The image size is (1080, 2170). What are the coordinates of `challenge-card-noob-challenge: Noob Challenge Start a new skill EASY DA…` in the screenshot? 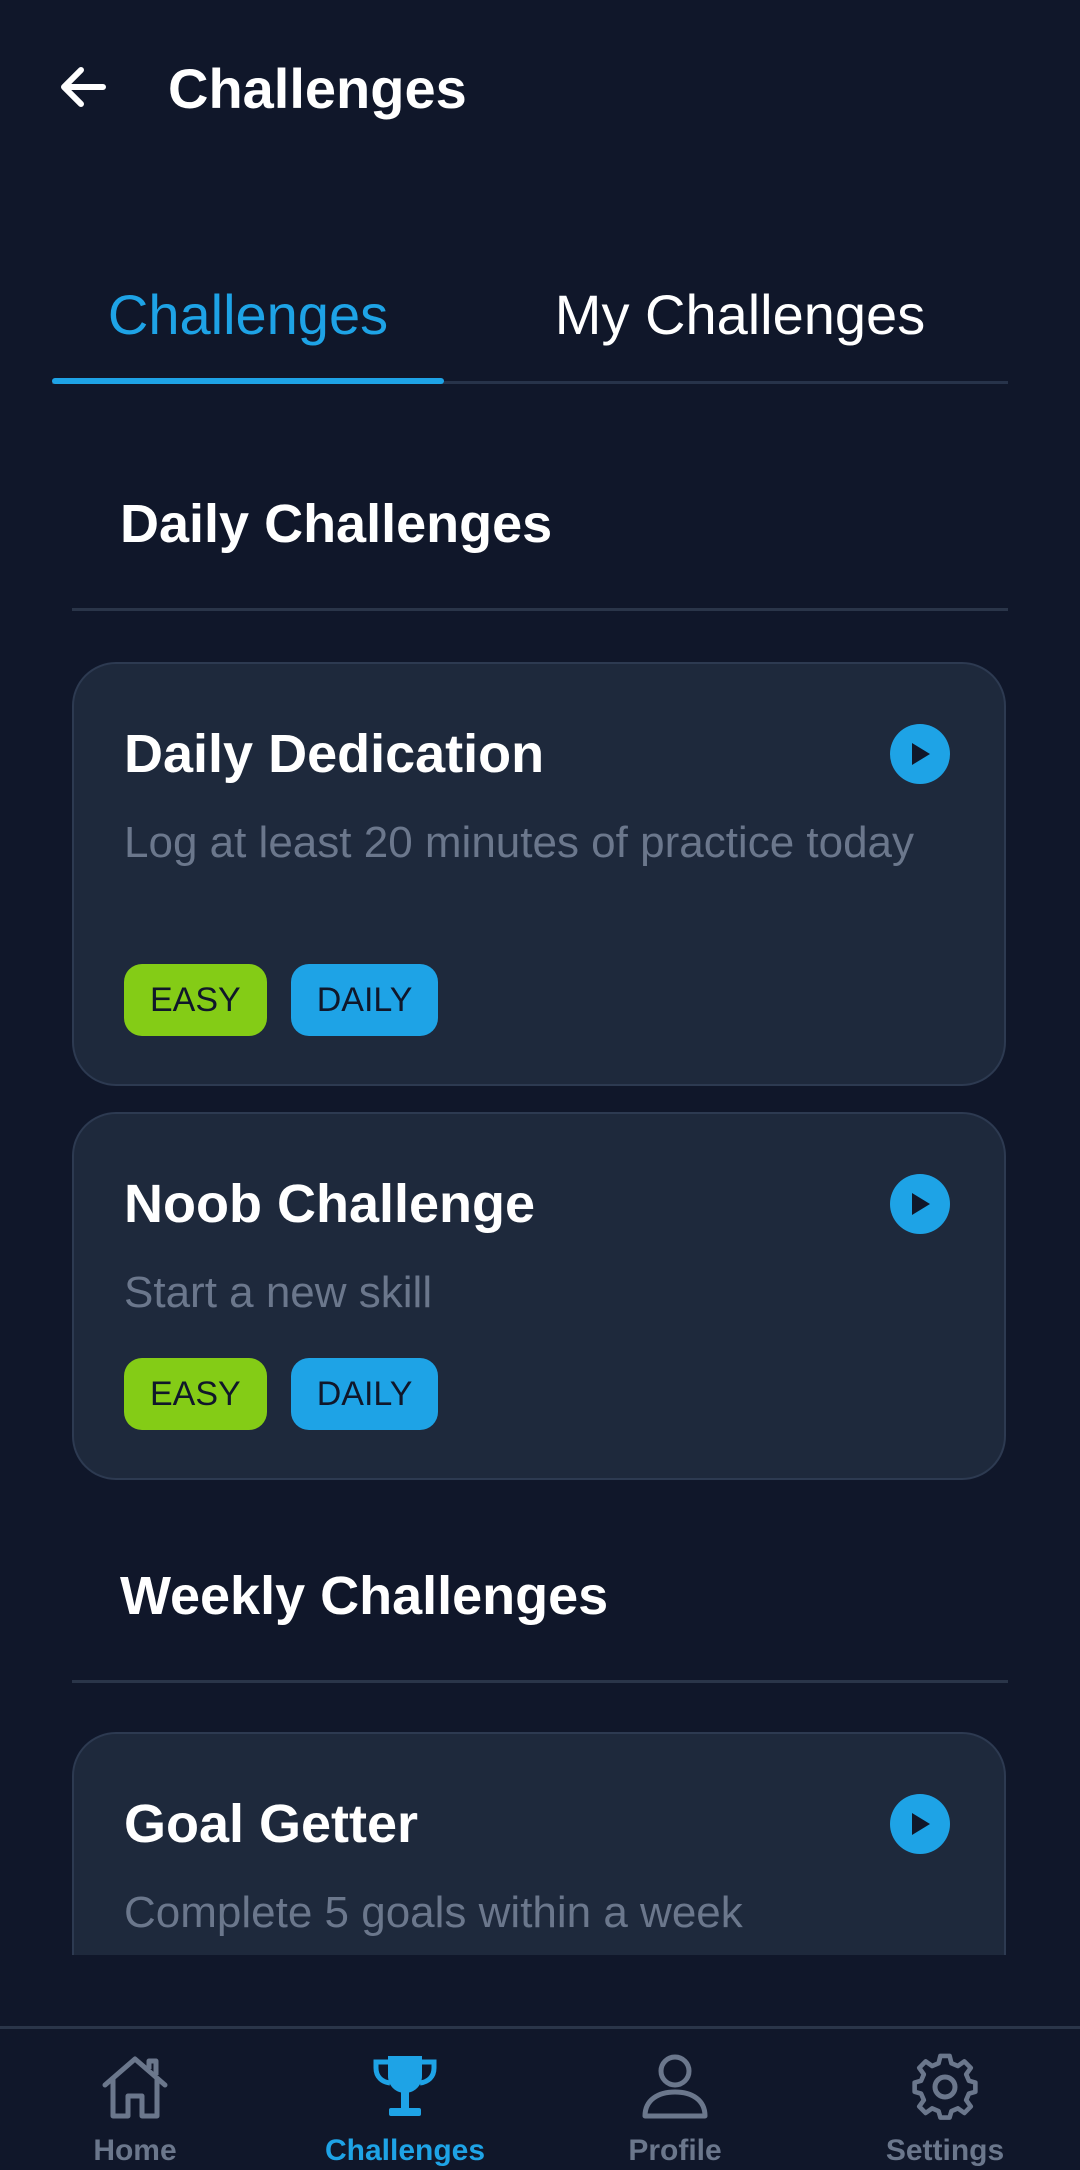 It's located at (539, 1296).